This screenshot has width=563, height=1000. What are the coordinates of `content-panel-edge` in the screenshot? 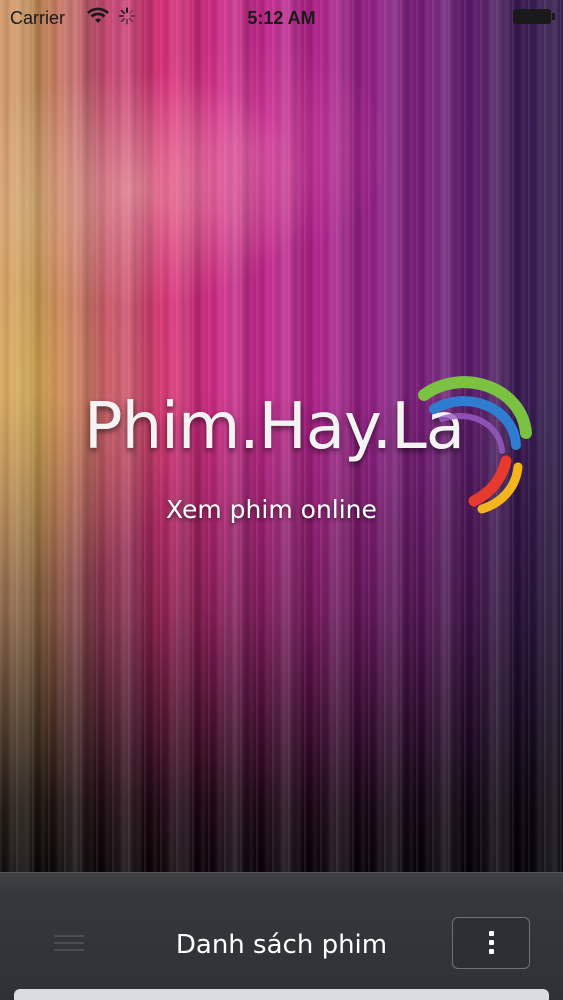 It's located at (281, 994).